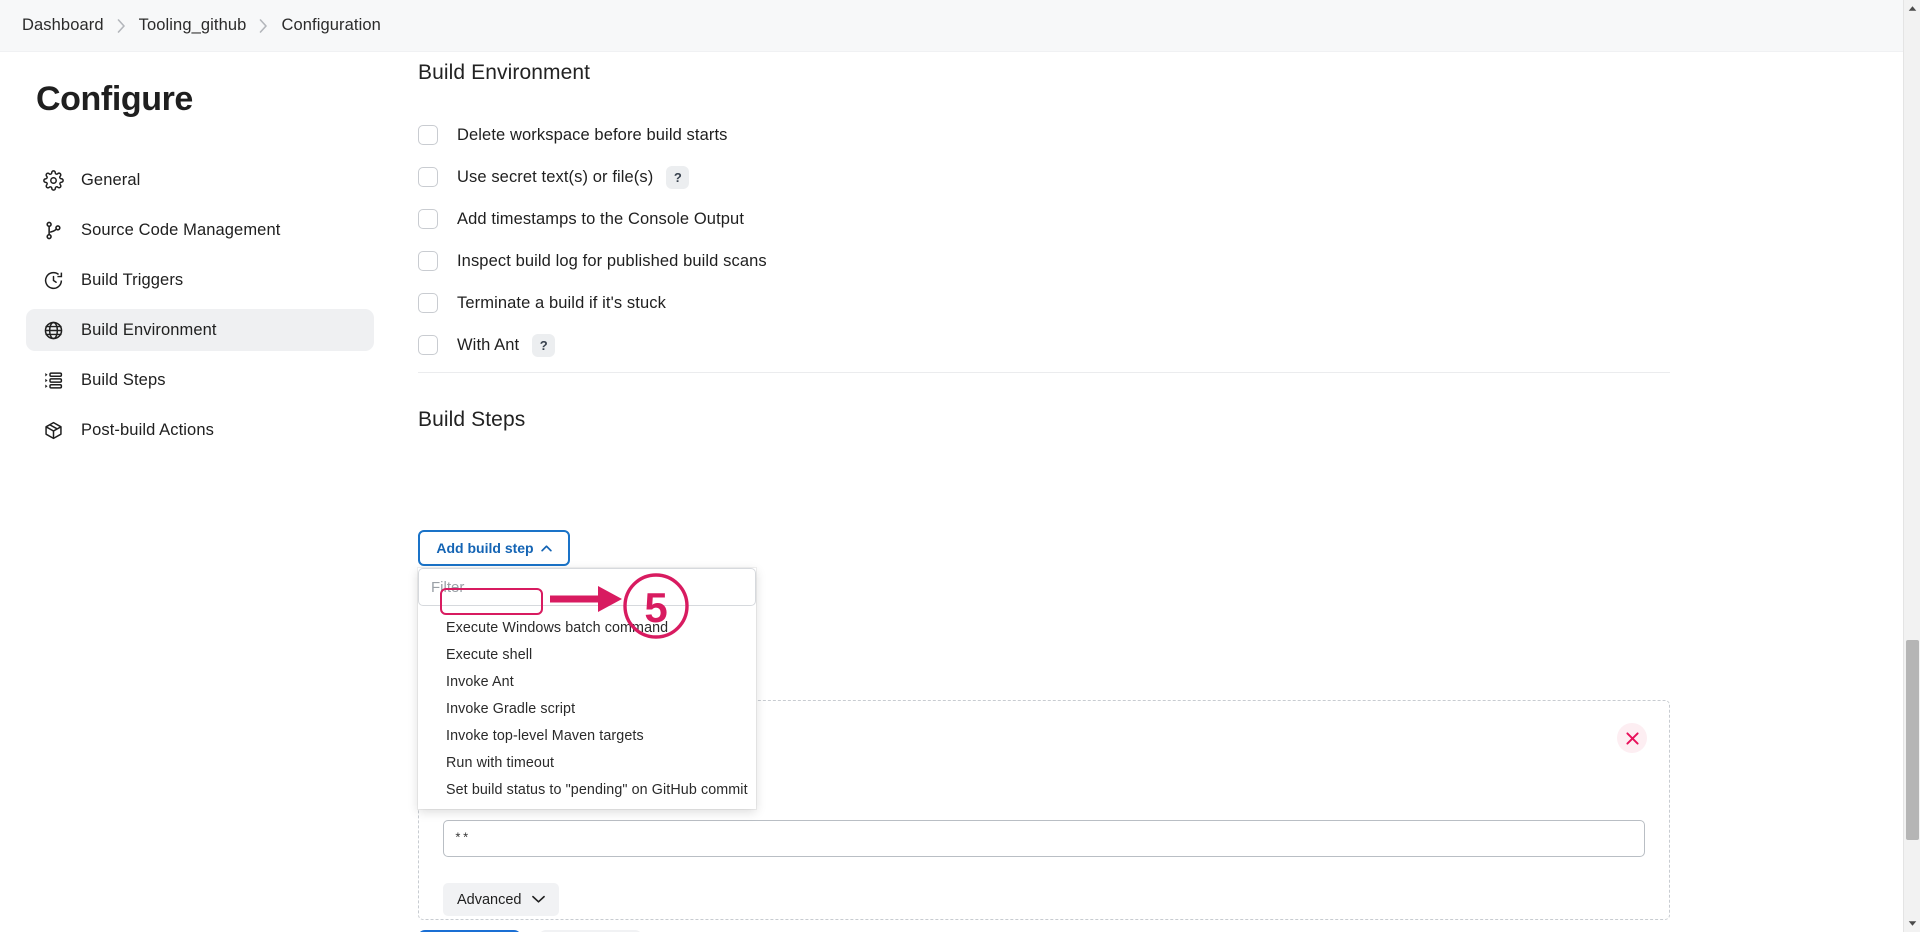  What do you see at coordinates (1912, 8) in the screenshot?
I see `scroll-up-arrow-icon` at bounding box center [1912, 8].